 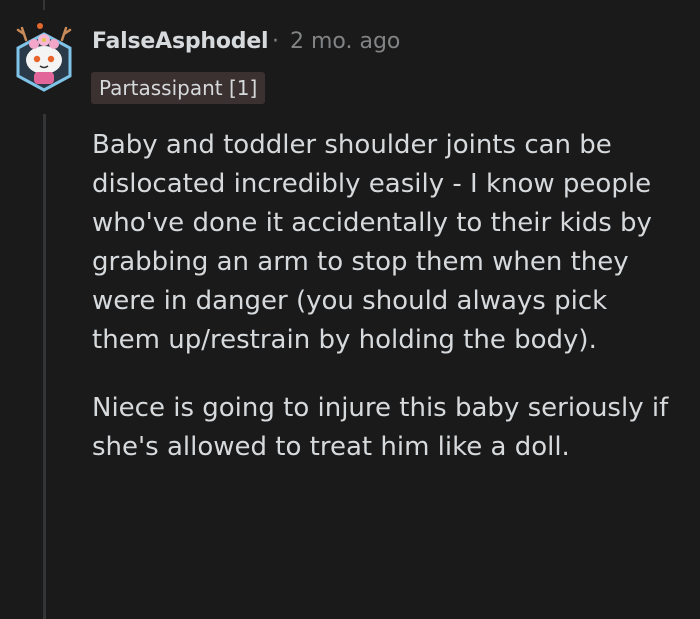 What do you see at coordinates (345, 41) in the screenshot?
I see `comment-timestamp: 2 mo. ago` at bounding box center [345, 41].